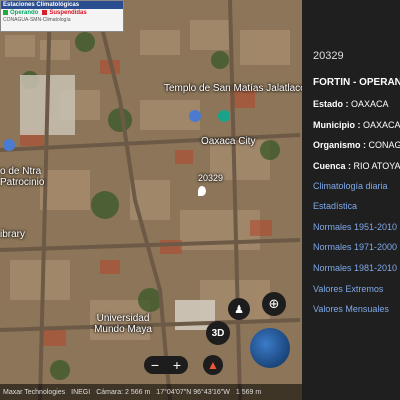 This screenshot has width=400, height=400. What do you see at coordinates (270, 348) in the screenshot?
I see `globe-icon` at bounding box center [270, 348].